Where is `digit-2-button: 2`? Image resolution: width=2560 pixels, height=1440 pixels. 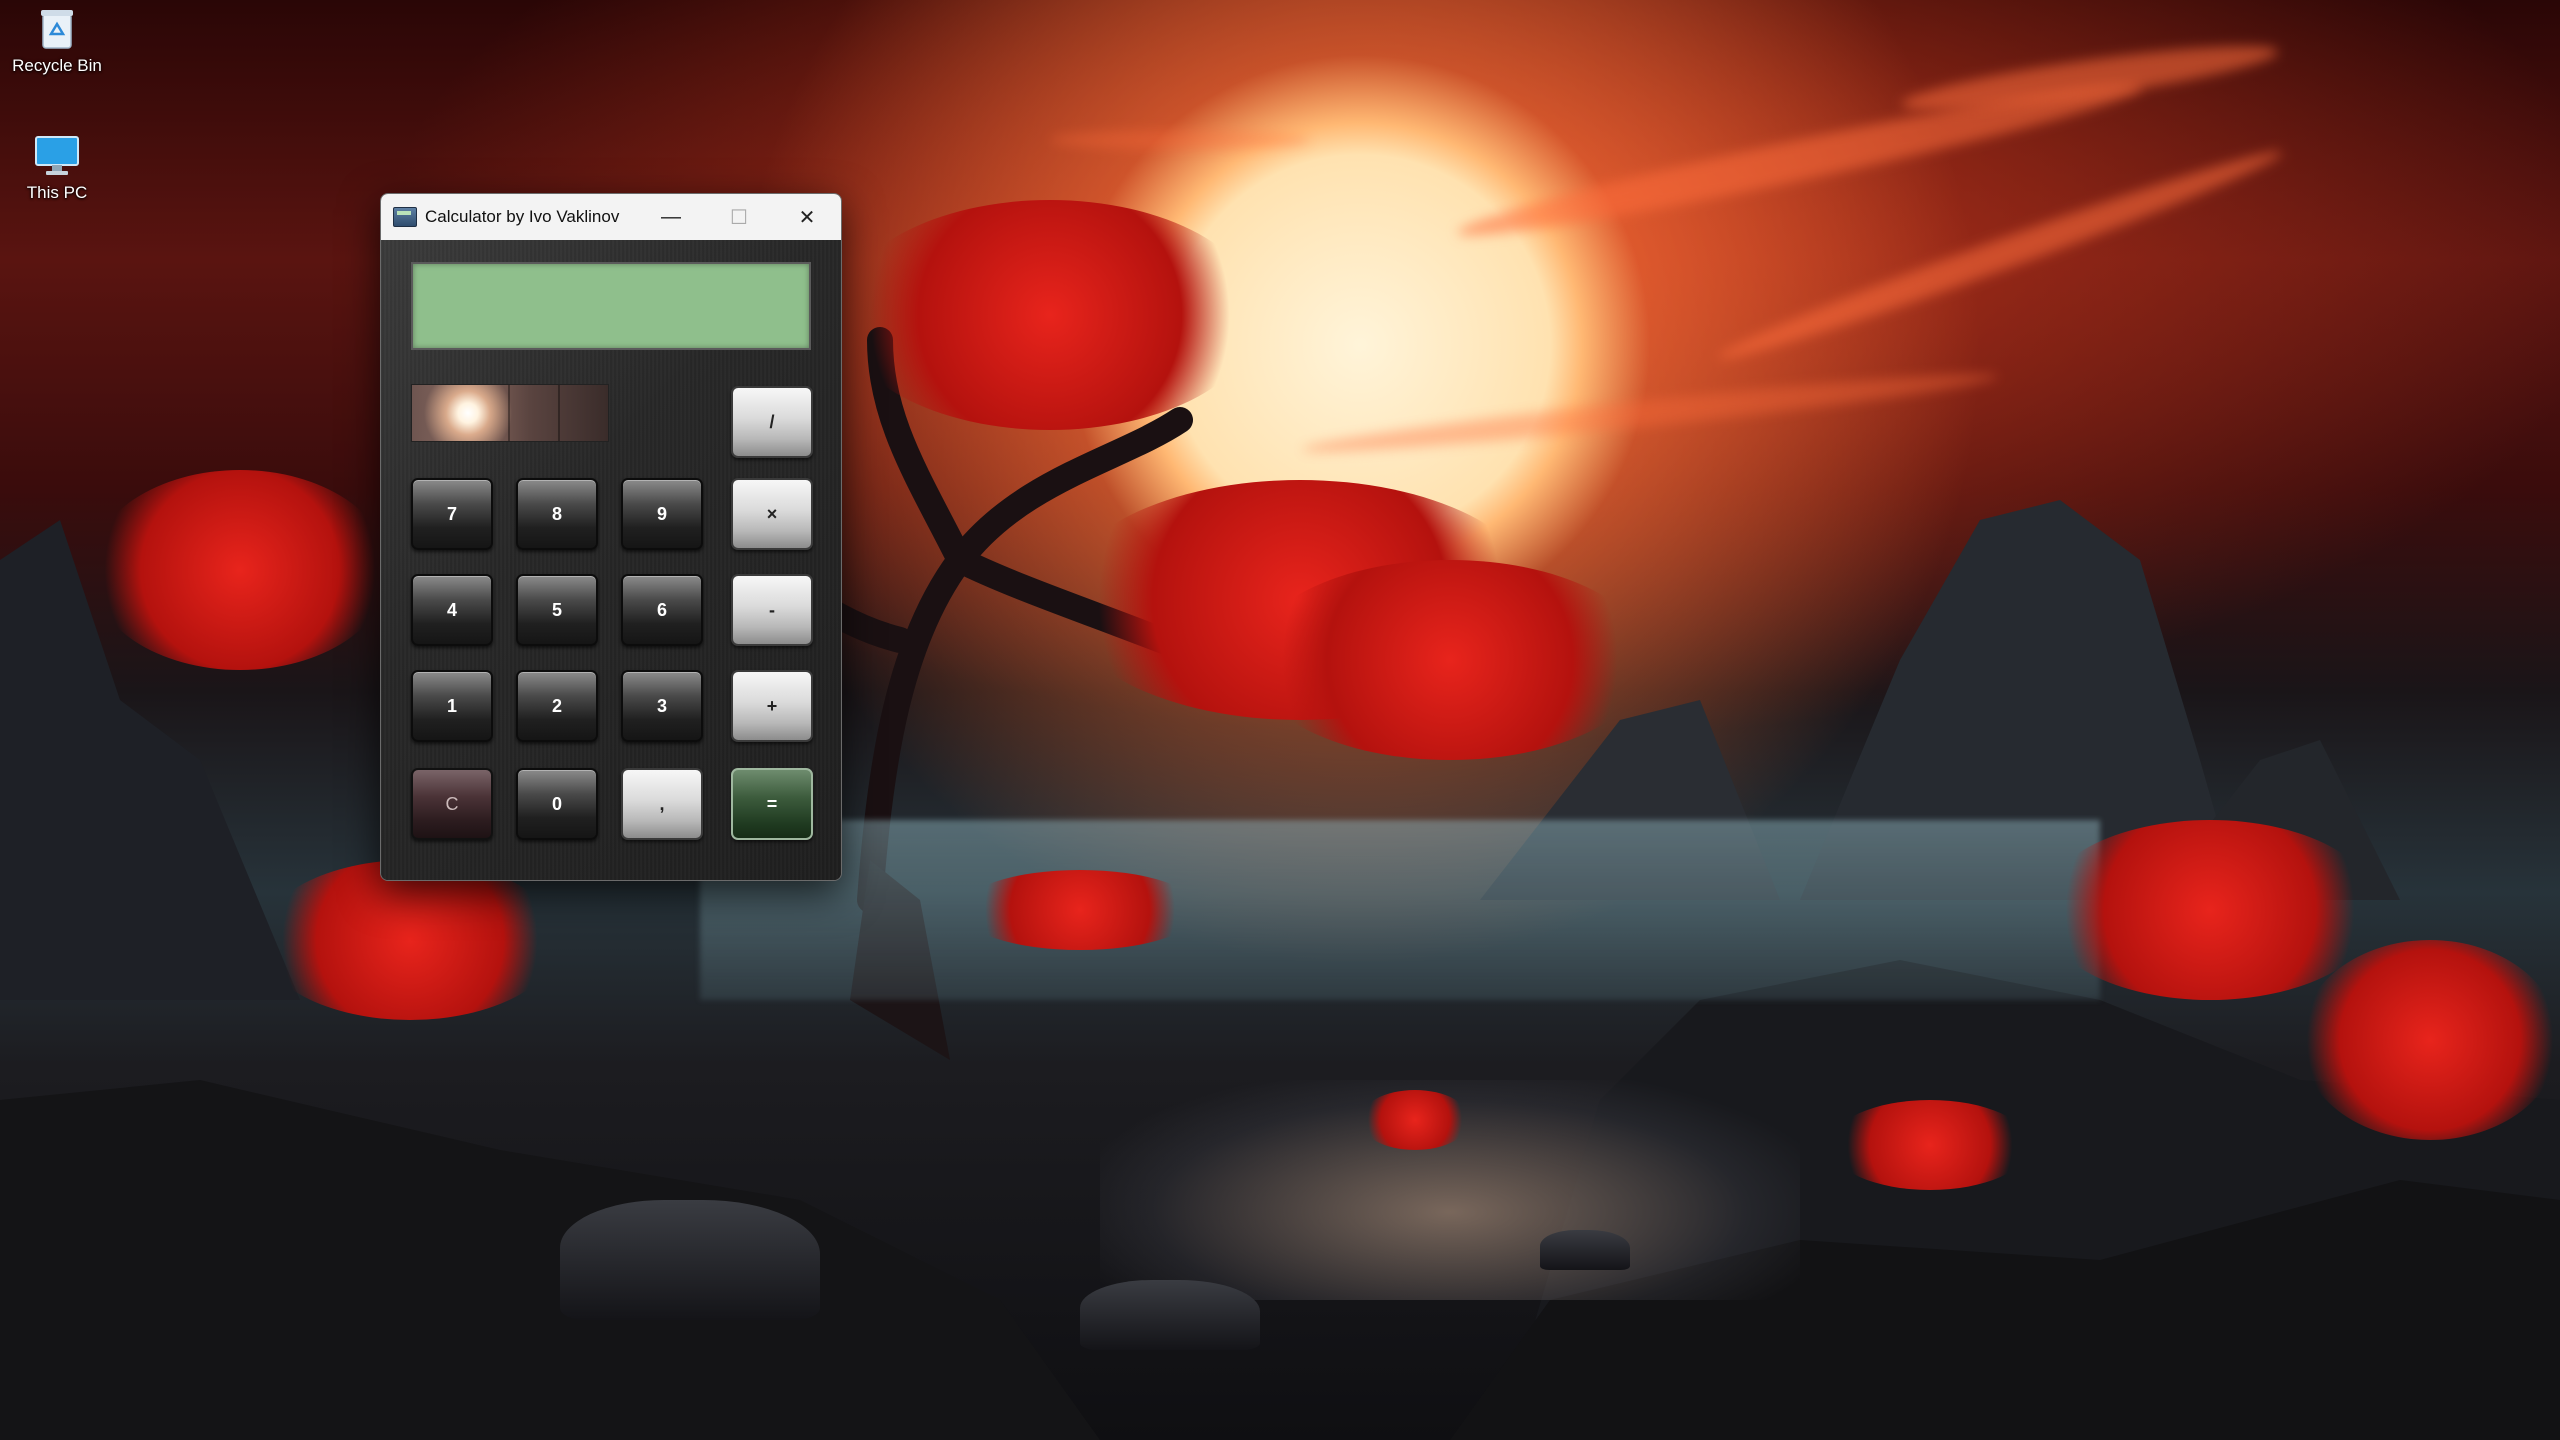
digit-2-button: 2 is located at coordinates (557, 706).